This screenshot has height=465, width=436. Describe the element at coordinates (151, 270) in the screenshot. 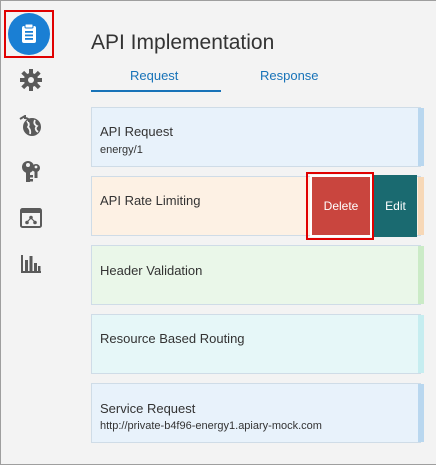

I see `card-title: Header Validation` at that location.